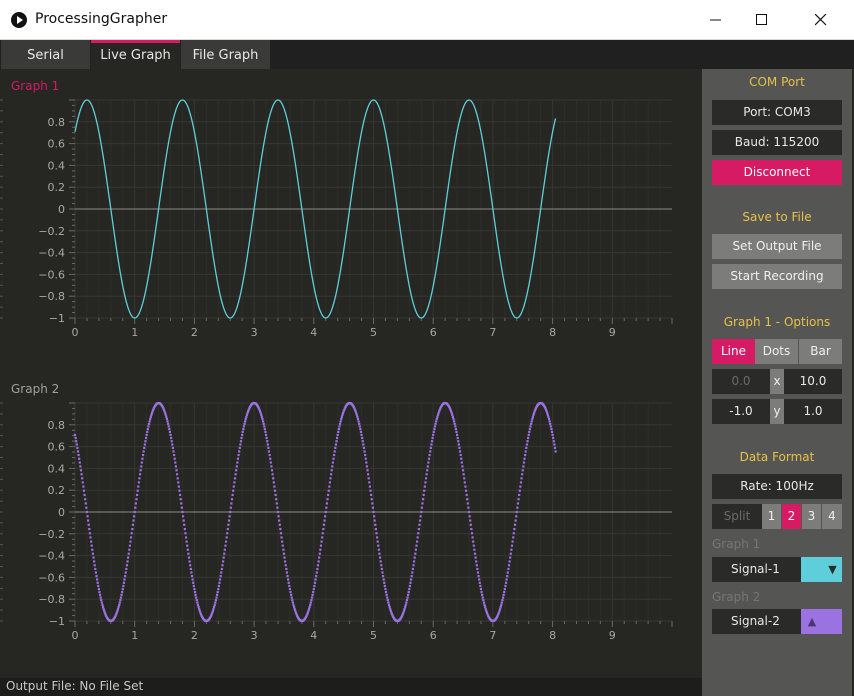  What do you see at coordinates (832, 516) in the screenshot?
I see `split-option-4: 4` at bounding box center [832, 516].